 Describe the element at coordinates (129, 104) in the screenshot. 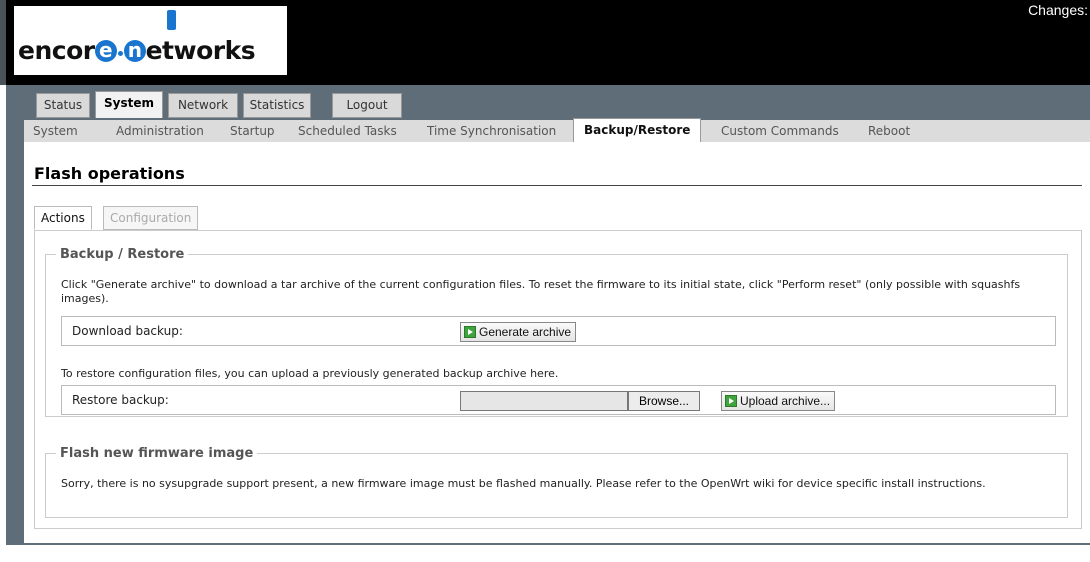

I see `tab-system: System` at that location.